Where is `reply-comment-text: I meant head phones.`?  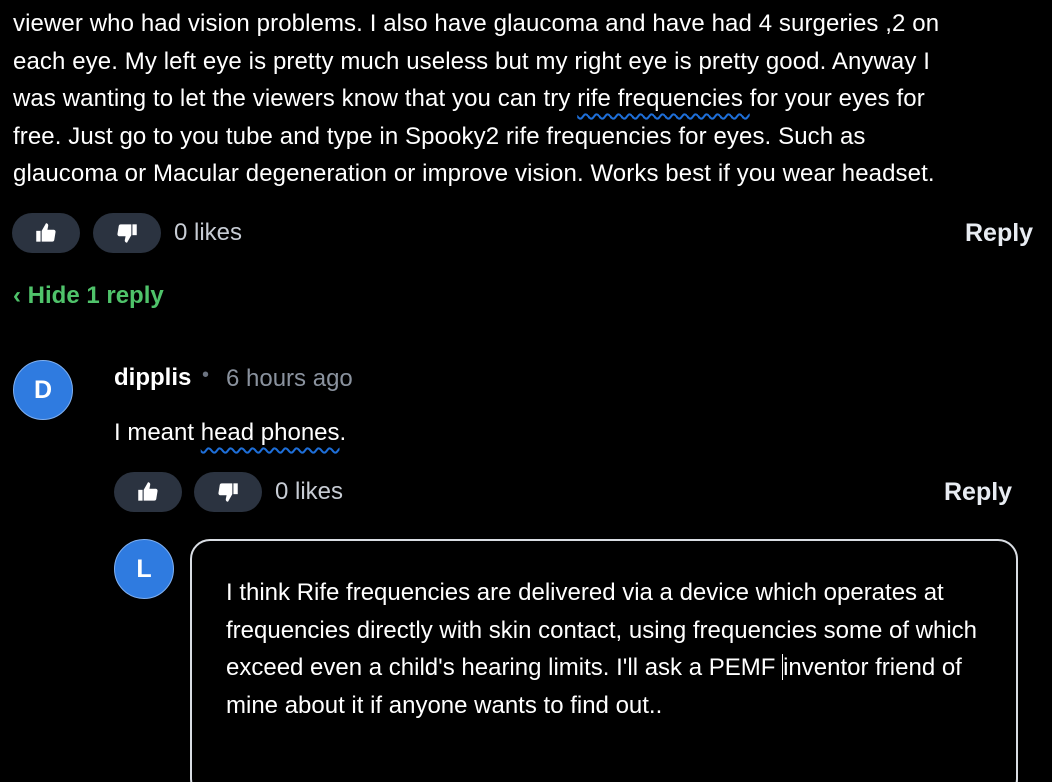
reply-comment-text: I meant head phones. is located at coordinates (230, 433).